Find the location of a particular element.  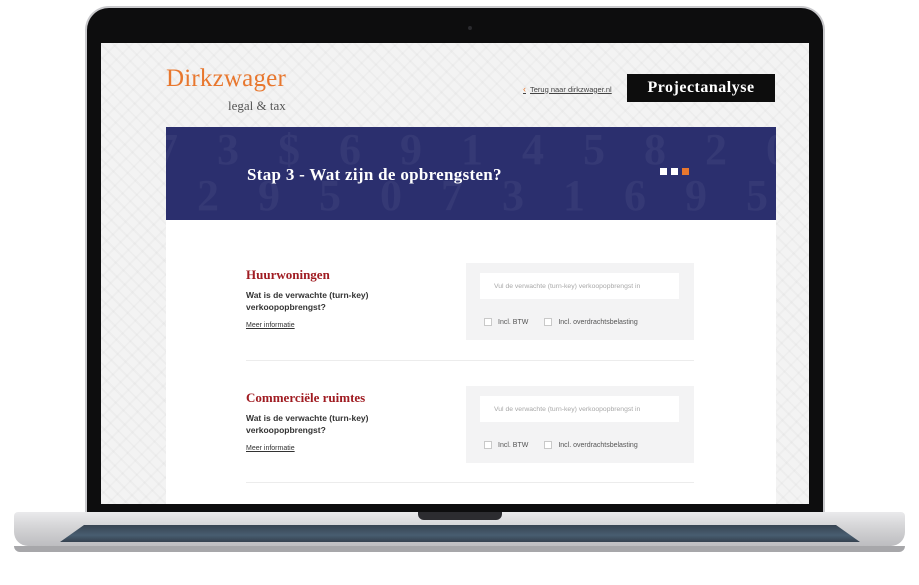

back-to-site-link: ‹ Terug naar dirkzwager.nl is located at coordinates (567, 89).